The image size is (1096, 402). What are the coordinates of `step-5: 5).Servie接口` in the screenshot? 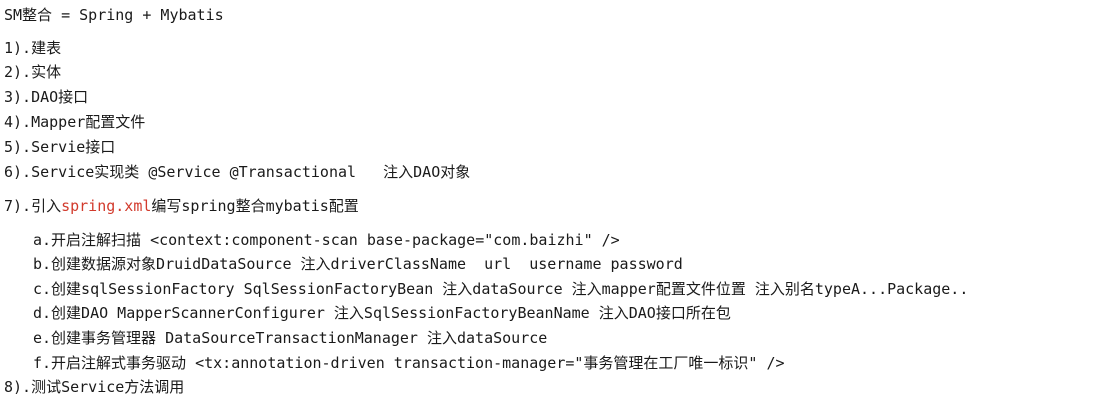 It's located at (60, 147).